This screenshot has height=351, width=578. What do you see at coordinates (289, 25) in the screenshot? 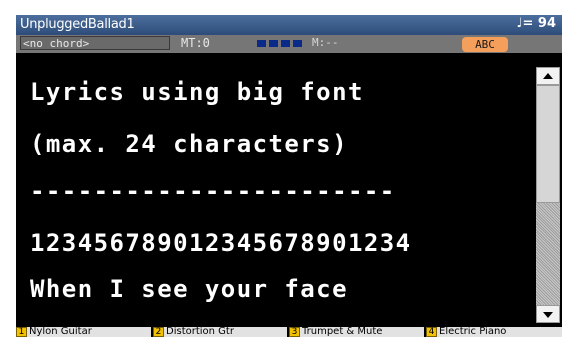
I see `title-bar: UnpluggedBallad1 ♩= 94` at bounding box center [289, 25].